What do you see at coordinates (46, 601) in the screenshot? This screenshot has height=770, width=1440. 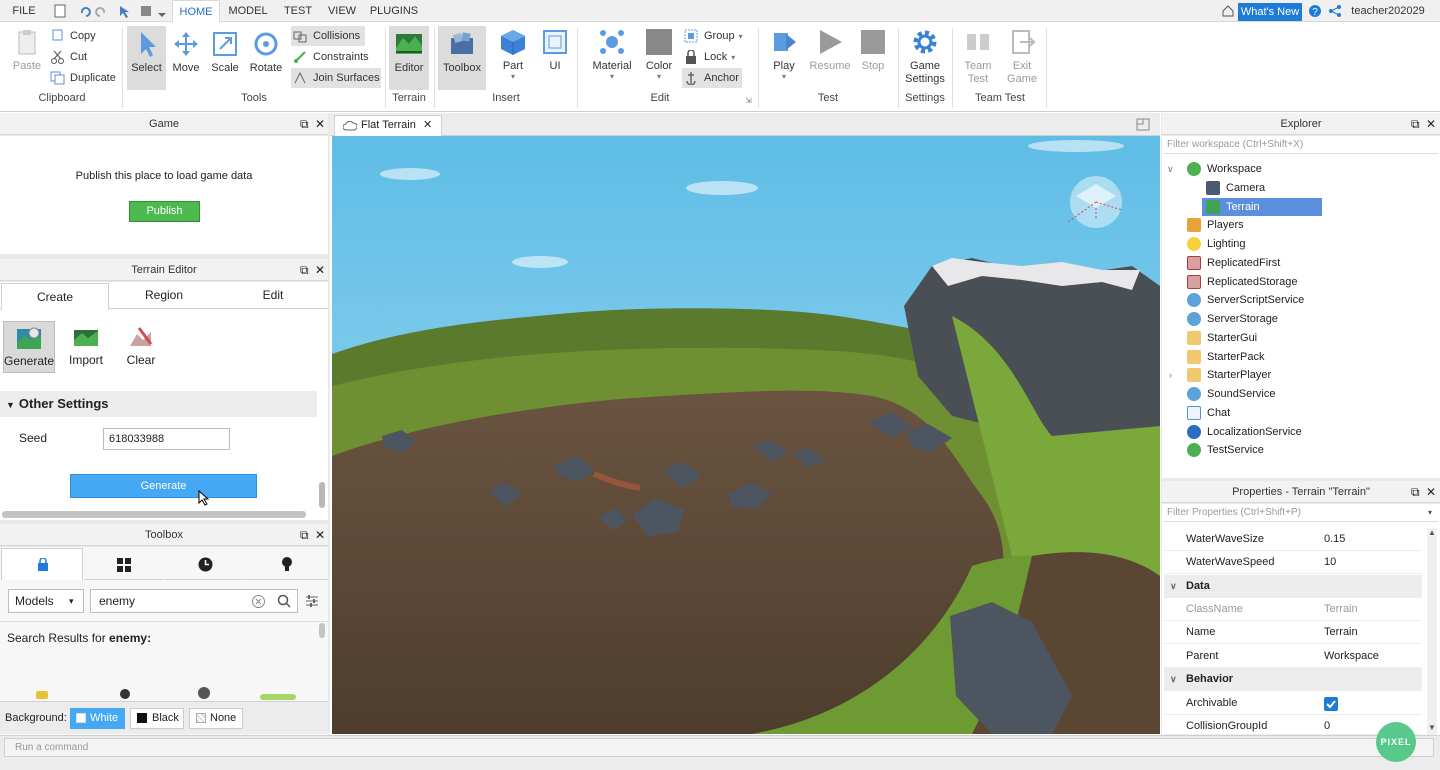 I see `category-dropdown: Models ▾` at bounding box center [46, 601].